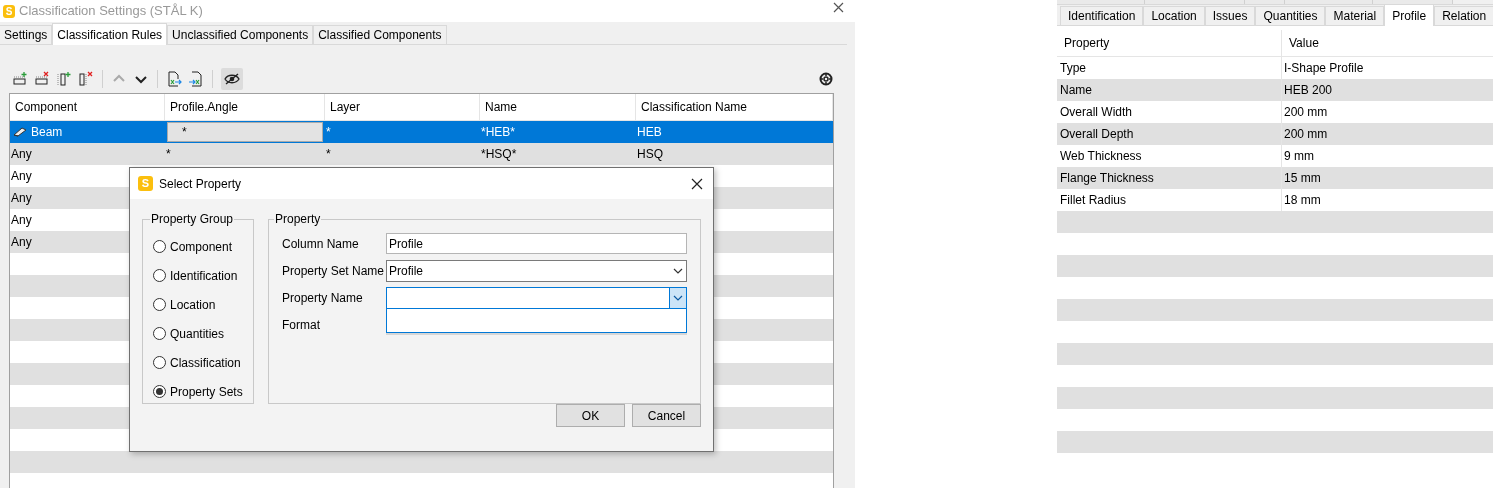 This screenshot has height=488, width=1493. Describe the element at coordinates (536, 243) in the screenshot. I see `text-field: Profile` at that location.